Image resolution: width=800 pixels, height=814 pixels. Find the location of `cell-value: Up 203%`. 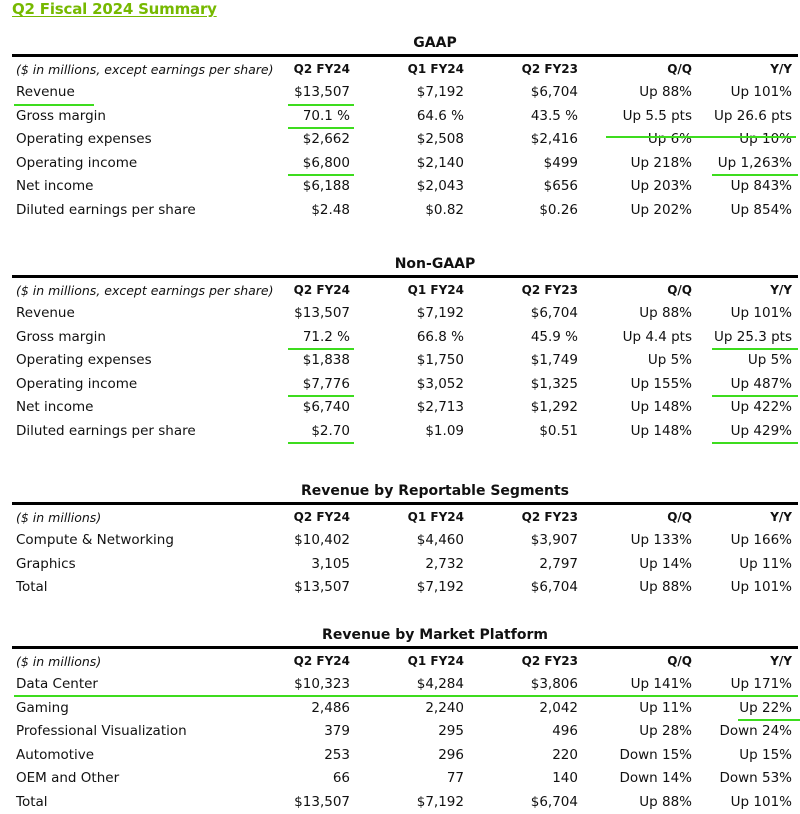

cell-value: Up 203% is located at coordinates (635, 187).